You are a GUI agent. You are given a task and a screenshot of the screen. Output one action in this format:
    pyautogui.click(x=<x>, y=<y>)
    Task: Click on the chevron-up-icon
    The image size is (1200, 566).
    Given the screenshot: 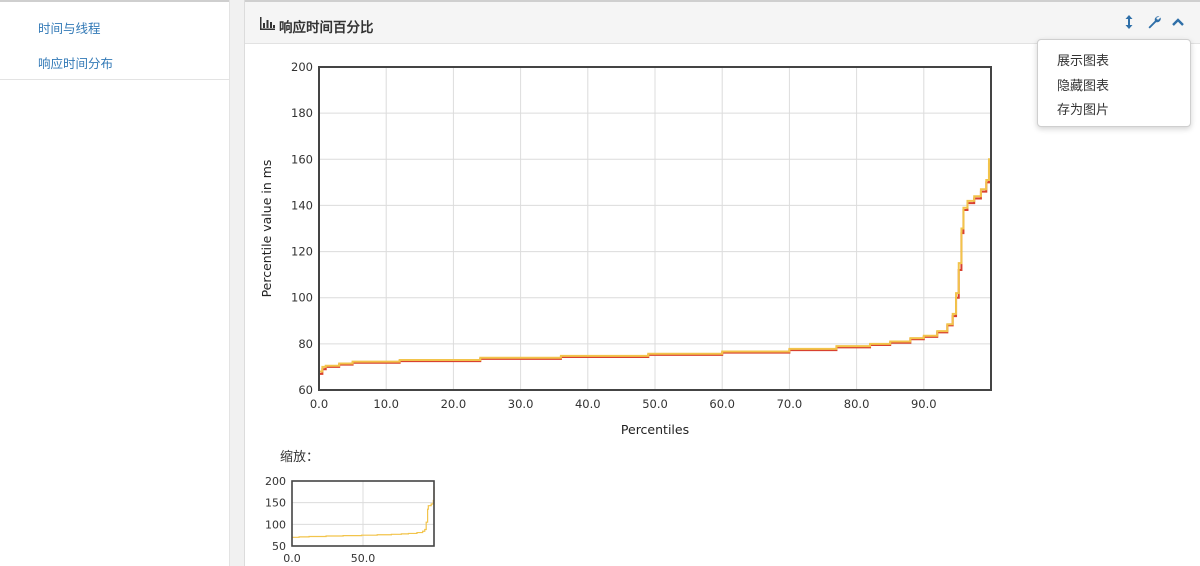 What is the action you would take?
    pyautogui.click(x=1178, y=24)
    